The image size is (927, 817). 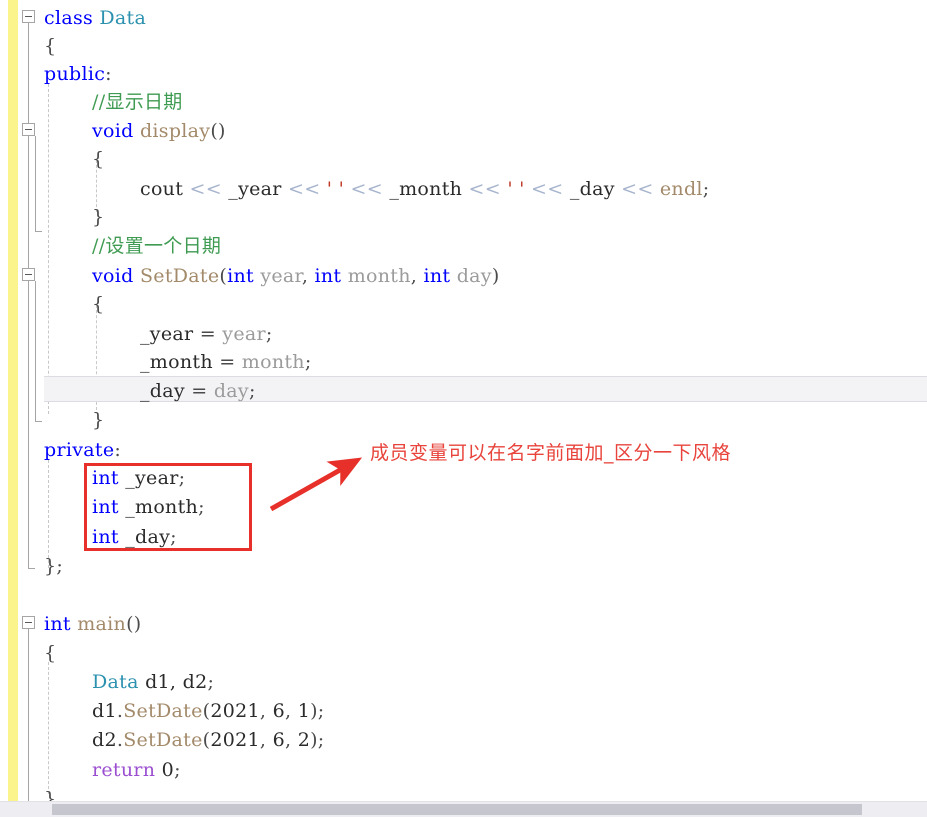 What do you see at coordinates (176, 682) in the screenshot?
I see `code-token: d1, d2` at bounding box center [176, 682].